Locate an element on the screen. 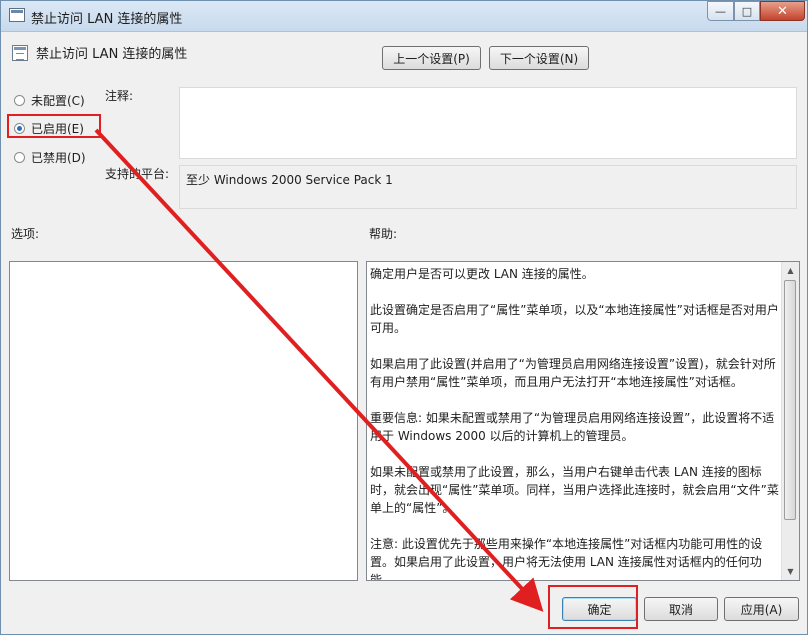  next-setting-button: 下一个设置(N) is located at coordinates (539, 58).